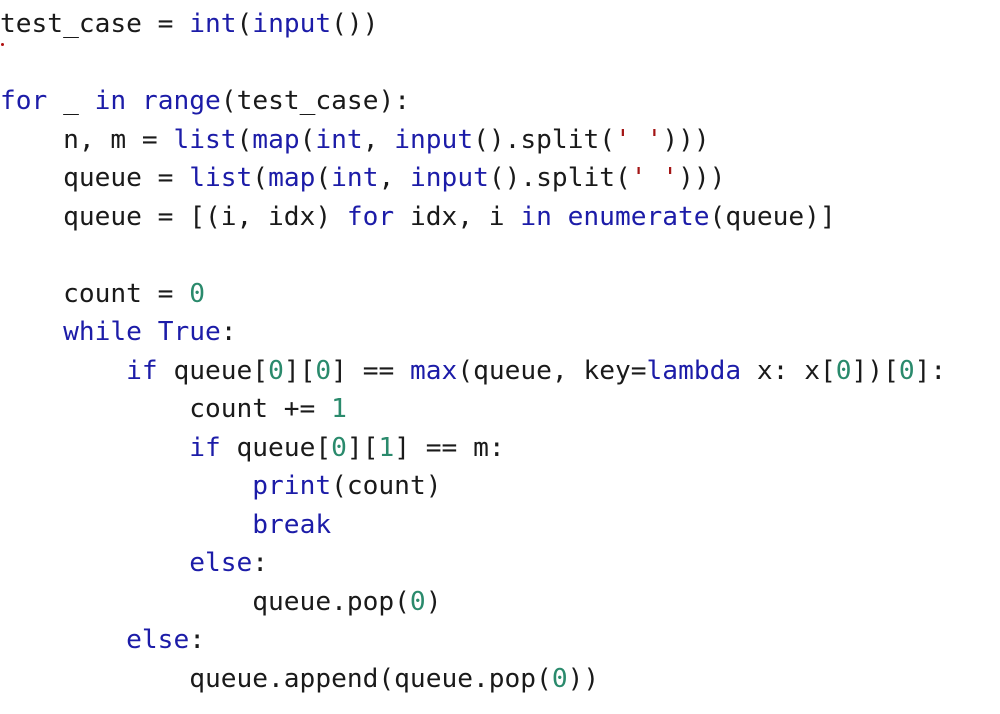 The width and height of the screenshot is (1000, 714). What do you see at coordinates (788, 370) in the screenshot?
I see `code-token-txt: x: x[` at bounding box center [788, 370].